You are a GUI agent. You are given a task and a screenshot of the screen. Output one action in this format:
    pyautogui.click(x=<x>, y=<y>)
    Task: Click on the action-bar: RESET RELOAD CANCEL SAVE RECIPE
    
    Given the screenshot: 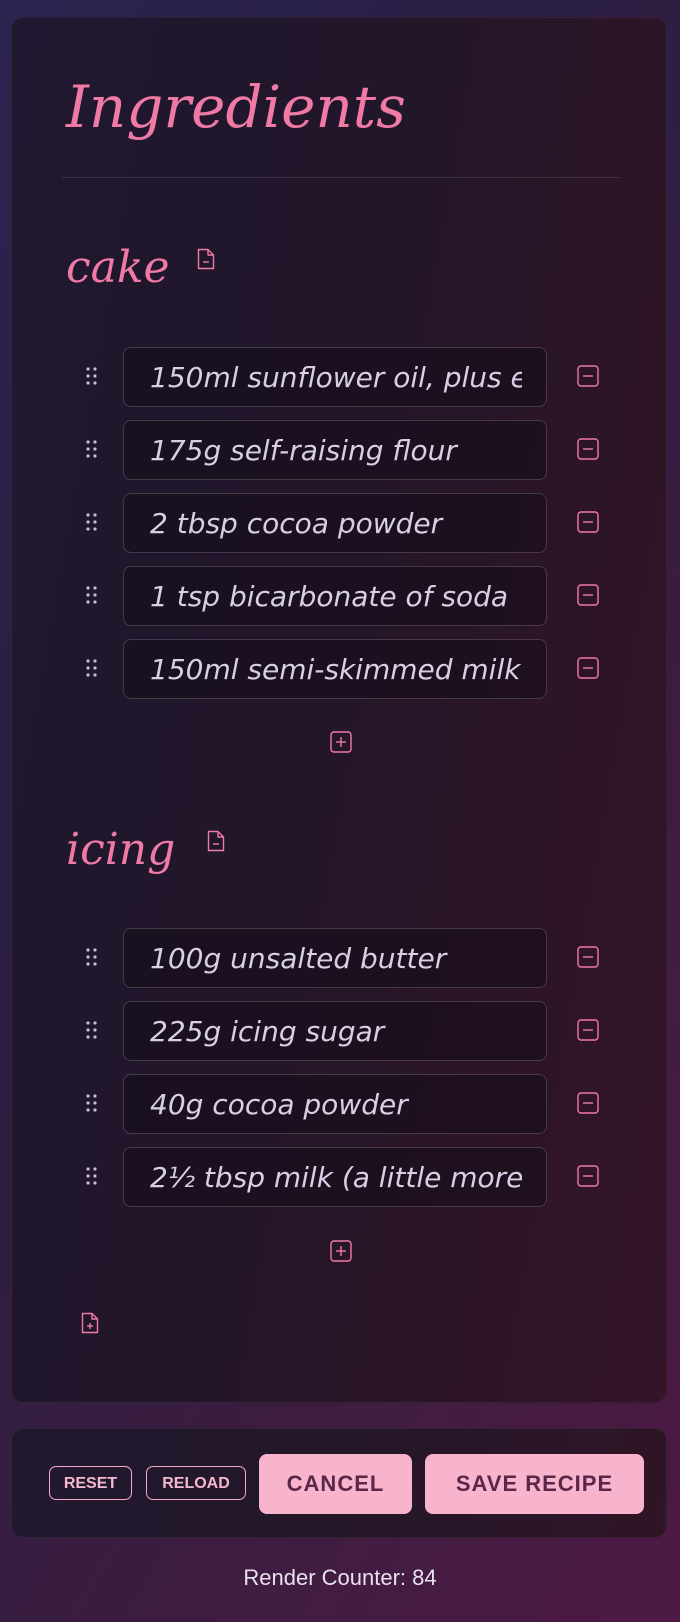 What is the action you would take?
    pyautogui.click(x=339, y=1483)
    